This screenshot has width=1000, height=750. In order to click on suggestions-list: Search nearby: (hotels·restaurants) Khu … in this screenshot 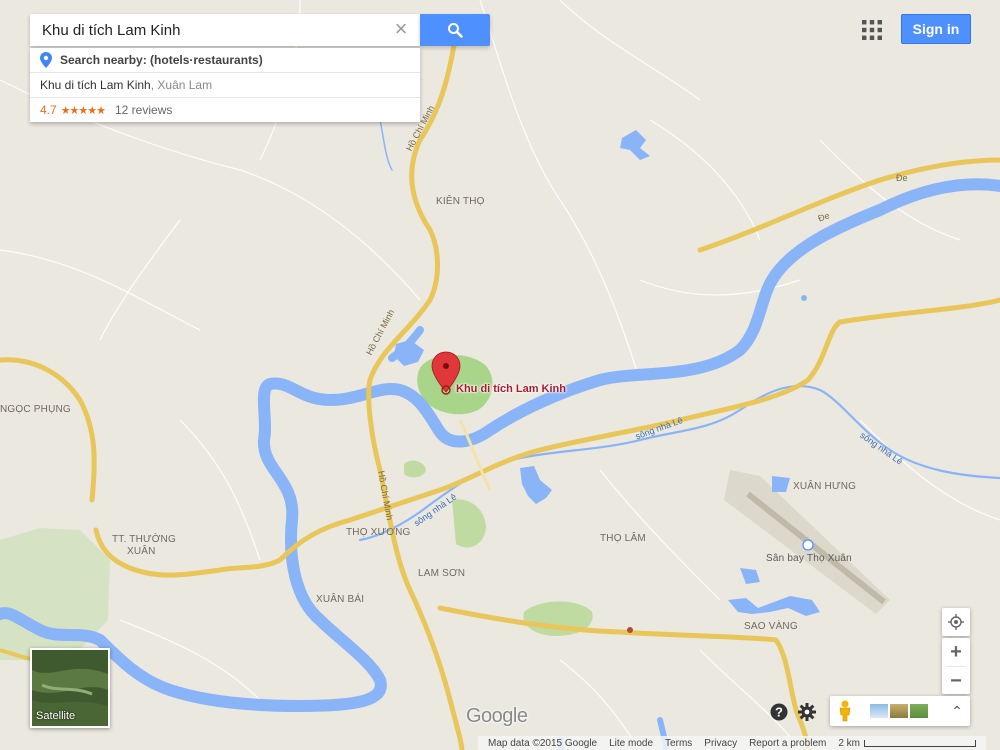, I will do `click(225, 85)`.